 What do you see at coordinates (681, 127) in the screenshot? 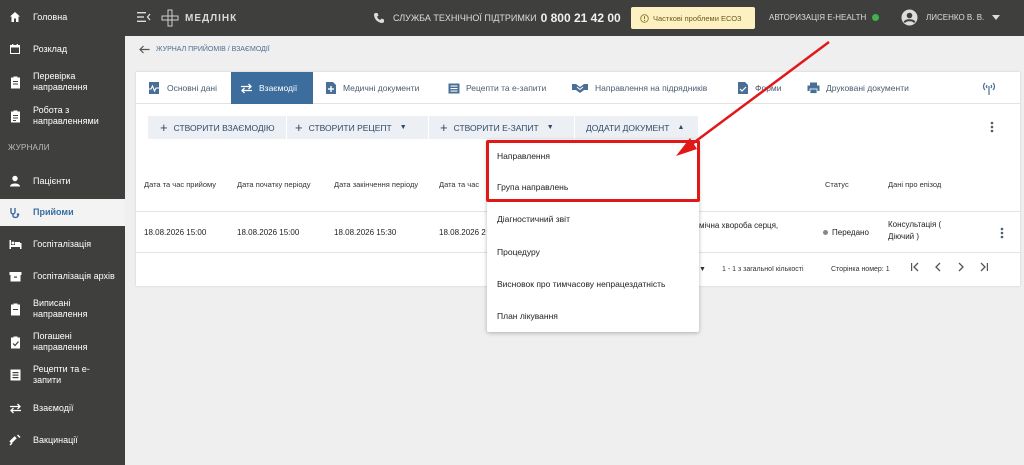
I see `caret-up-icon: ▲` at bounding box center [681, 127].